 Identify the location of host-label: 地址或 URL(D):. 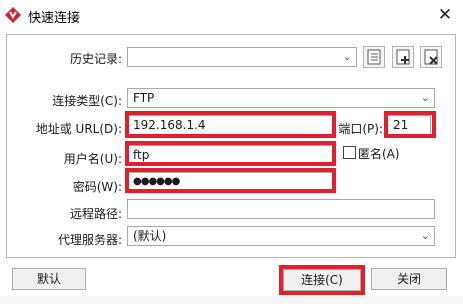
(78, 129).